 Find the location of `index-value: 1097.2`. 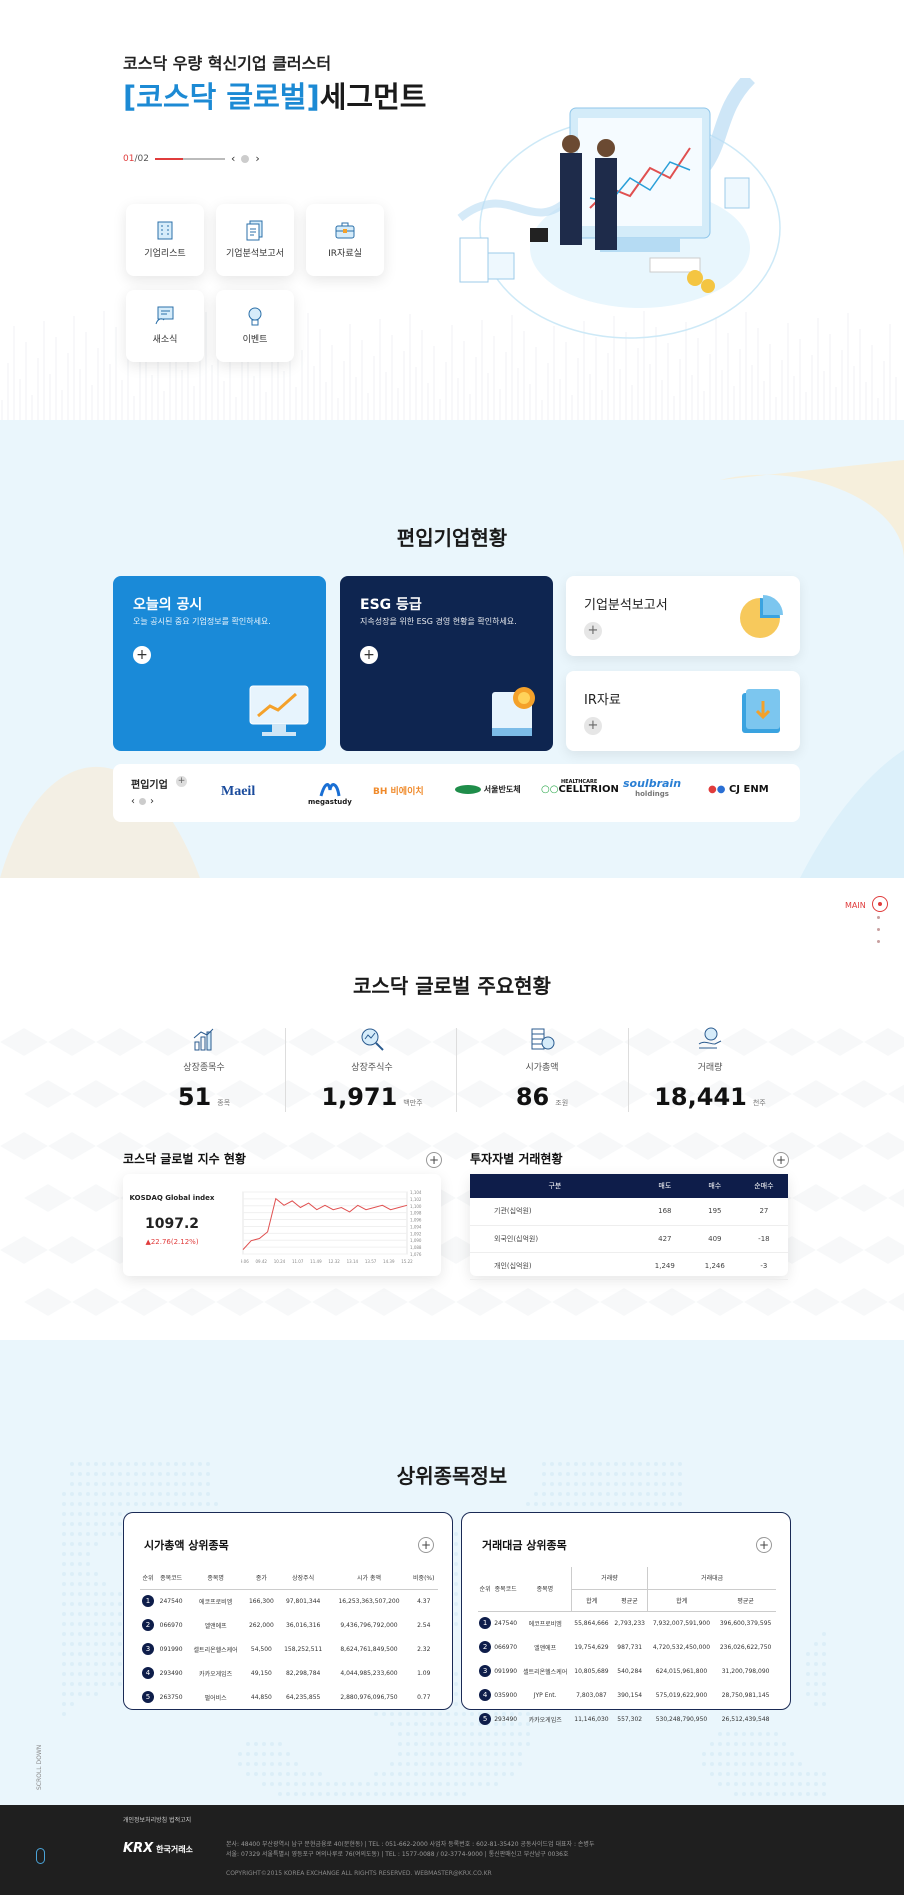

index-value: 1097.2 is located at coordinates (172, 1224).